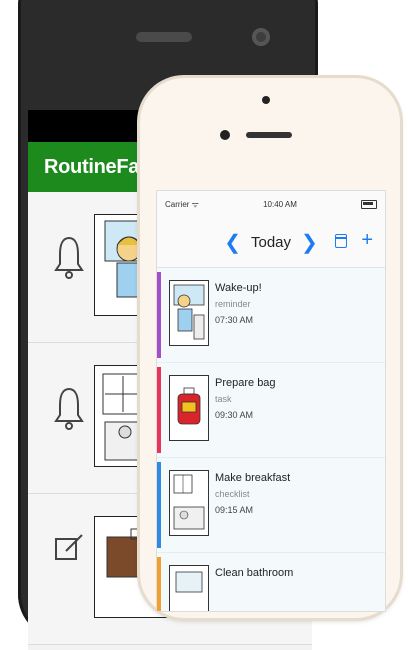 The height and width of the screenshot is (650, 408). I want to click on chevron-left-icon: ❮, so click(232, 242).